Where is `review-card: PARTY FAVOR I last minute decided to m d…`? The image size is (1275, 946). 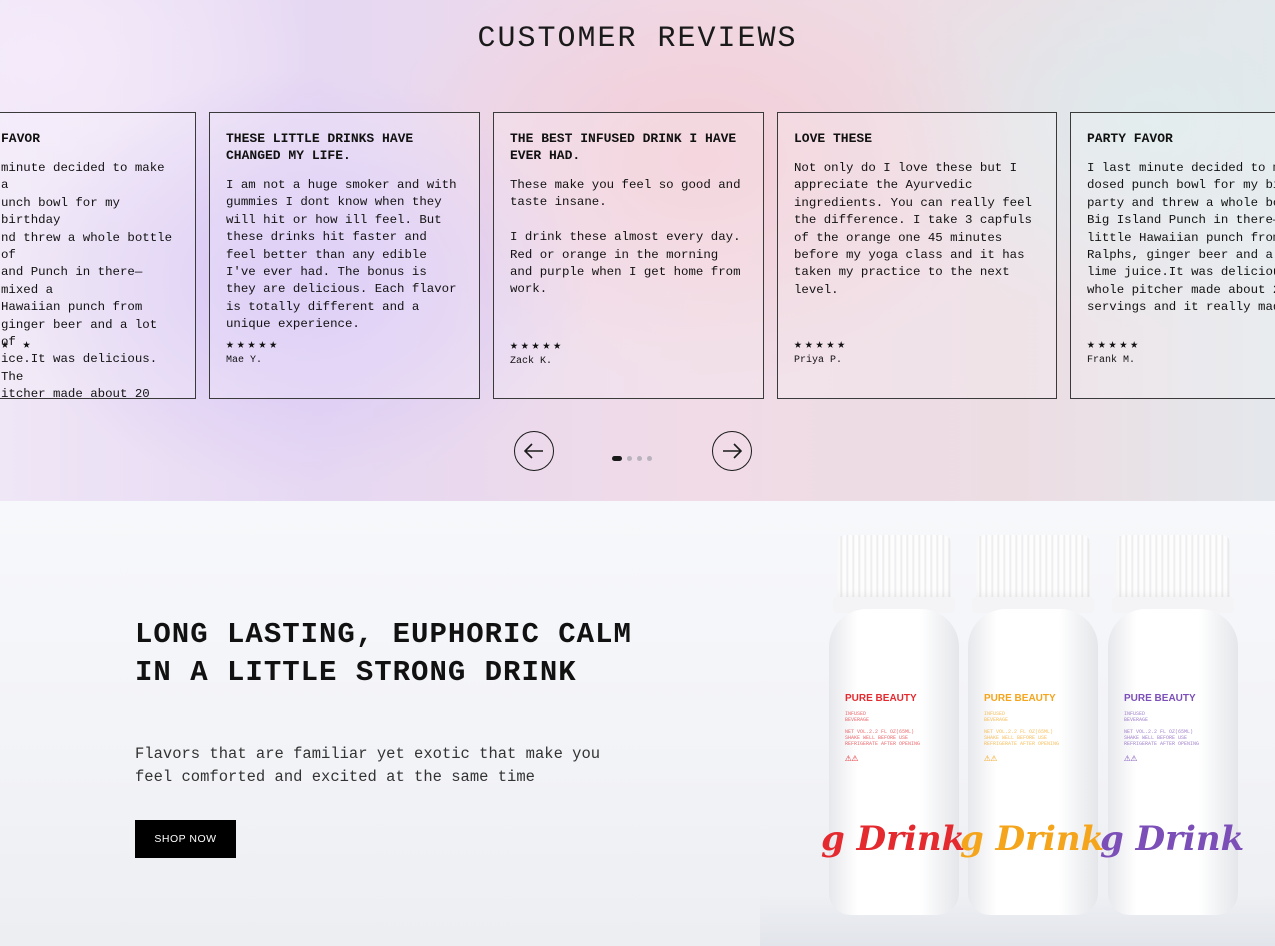 review-card: PARTY FAVOR I last minute decided to m d… is located at coordinates (1172, 255).